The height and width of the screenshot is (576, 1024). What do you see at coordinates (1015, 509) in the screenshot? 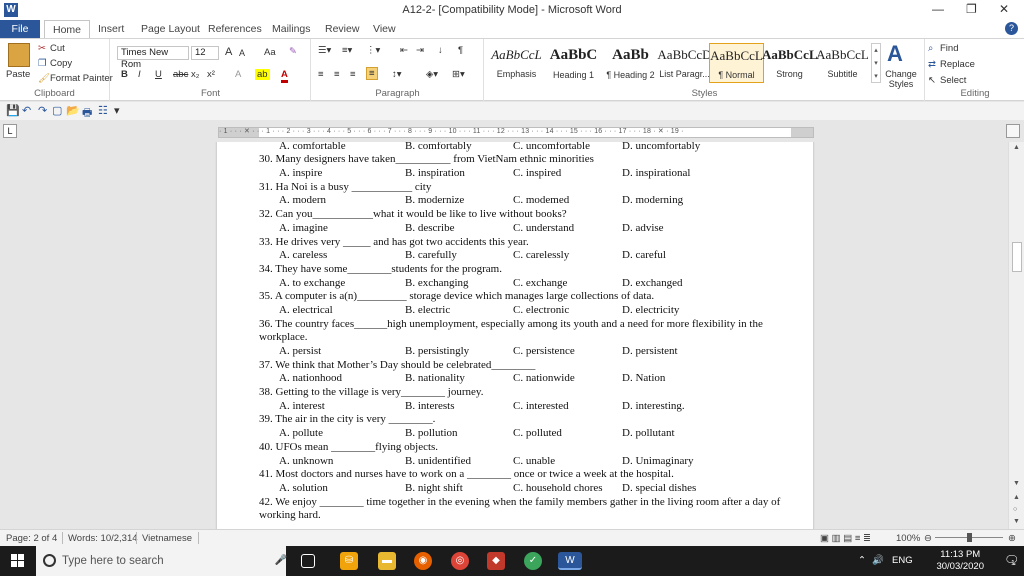
I see `browse-object-icon: ○` at bounding box center [1015, 509].